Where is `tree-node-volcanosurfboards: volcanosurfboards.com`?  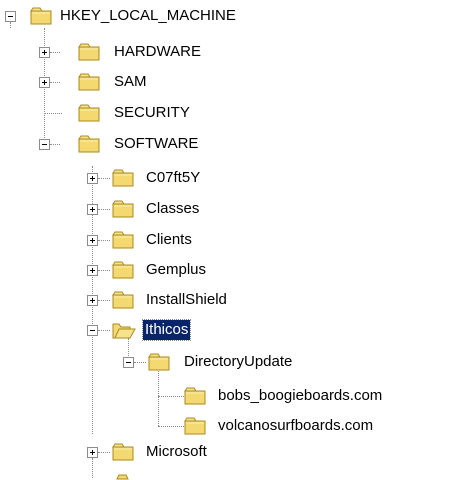
tree-node-volcanosurfboards: volcanosurfboards.com is located at coordinates (318, 427).